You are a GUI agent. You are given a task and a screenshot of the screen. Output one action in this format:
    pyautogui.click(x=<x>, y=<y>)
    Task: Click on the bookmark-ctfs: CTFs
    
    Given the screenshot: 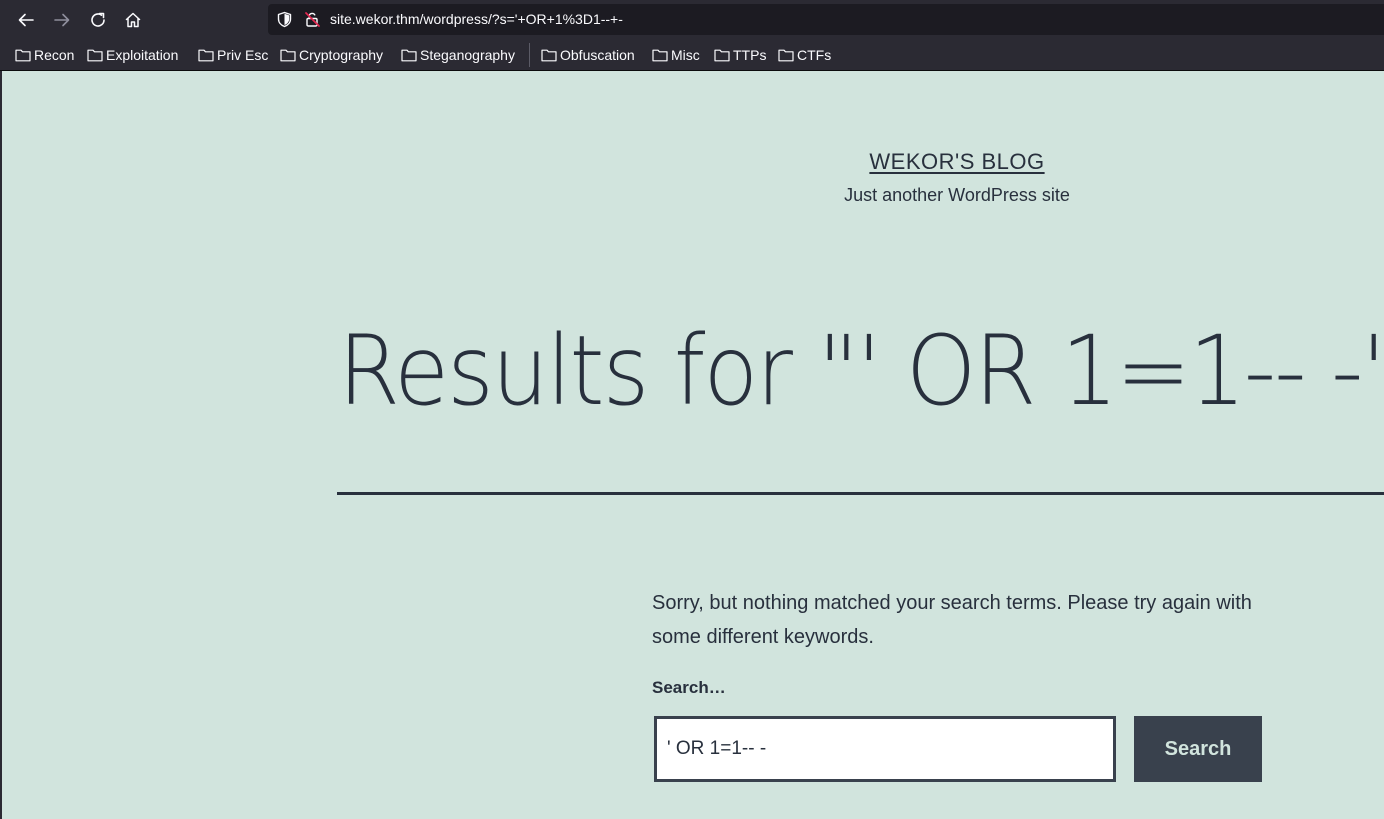 What is the action you would take?
    pyautogui.click(x=804, y=55)
    